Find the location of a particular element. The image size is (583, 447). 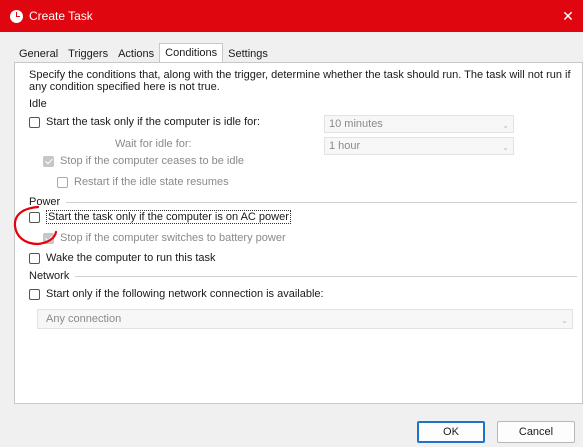

wake-to-run-row: Wake the computer to run this task is located at coordinates (122, 258).